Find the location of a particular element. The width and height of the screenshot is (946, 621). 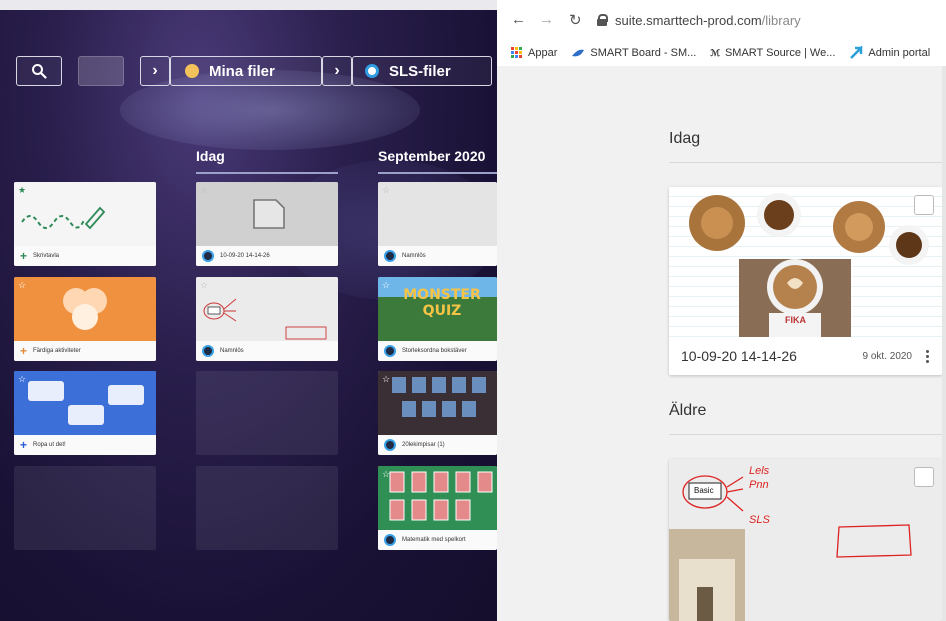

bookmark-label: Admin portal is located at coordinates (899, 53).